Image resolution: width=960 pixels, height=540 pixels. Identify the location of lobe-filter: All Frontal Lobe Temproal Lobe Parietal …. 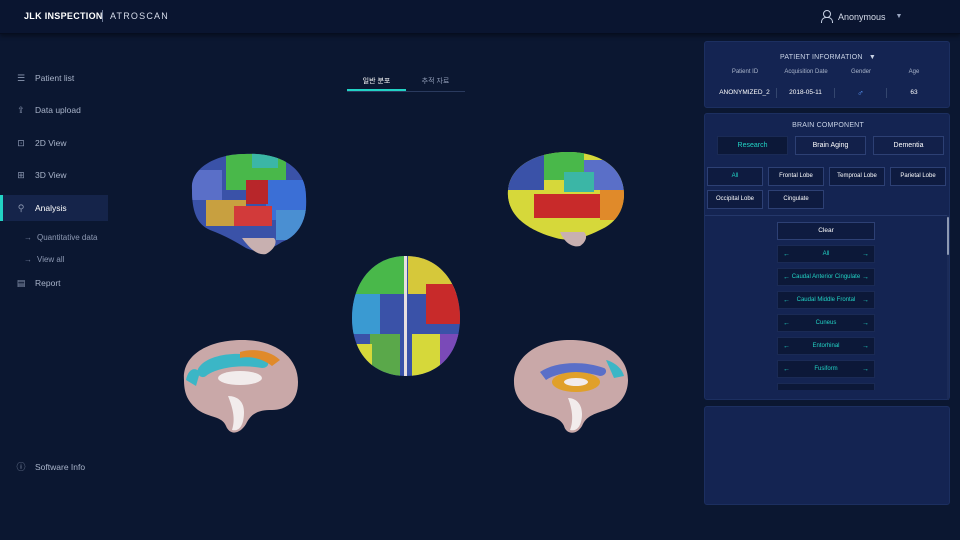
(827, 188).